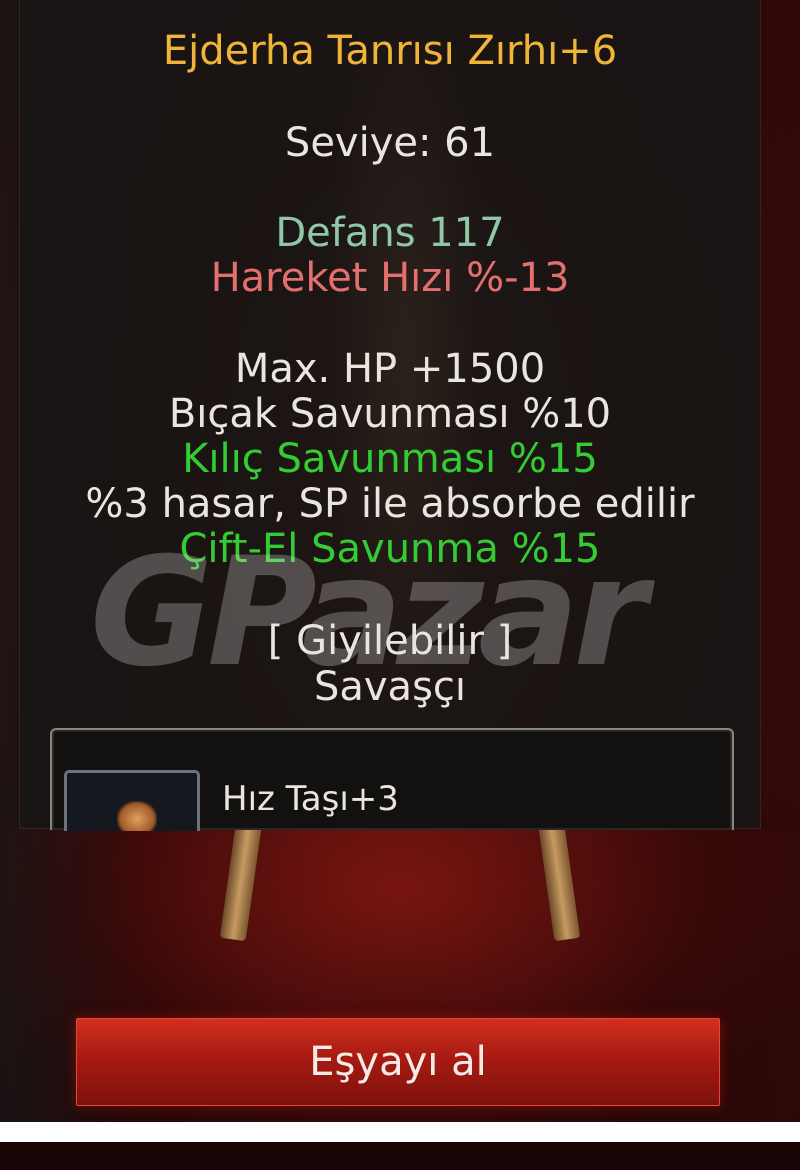 Image resolution: width=800 pixels, height=1170 pixels. Describe the element at coordinates (390, 504) in the screenshot. I see `bonus-sp-absorb: %3 hasar, SP ile absorbe edilir` at that location.